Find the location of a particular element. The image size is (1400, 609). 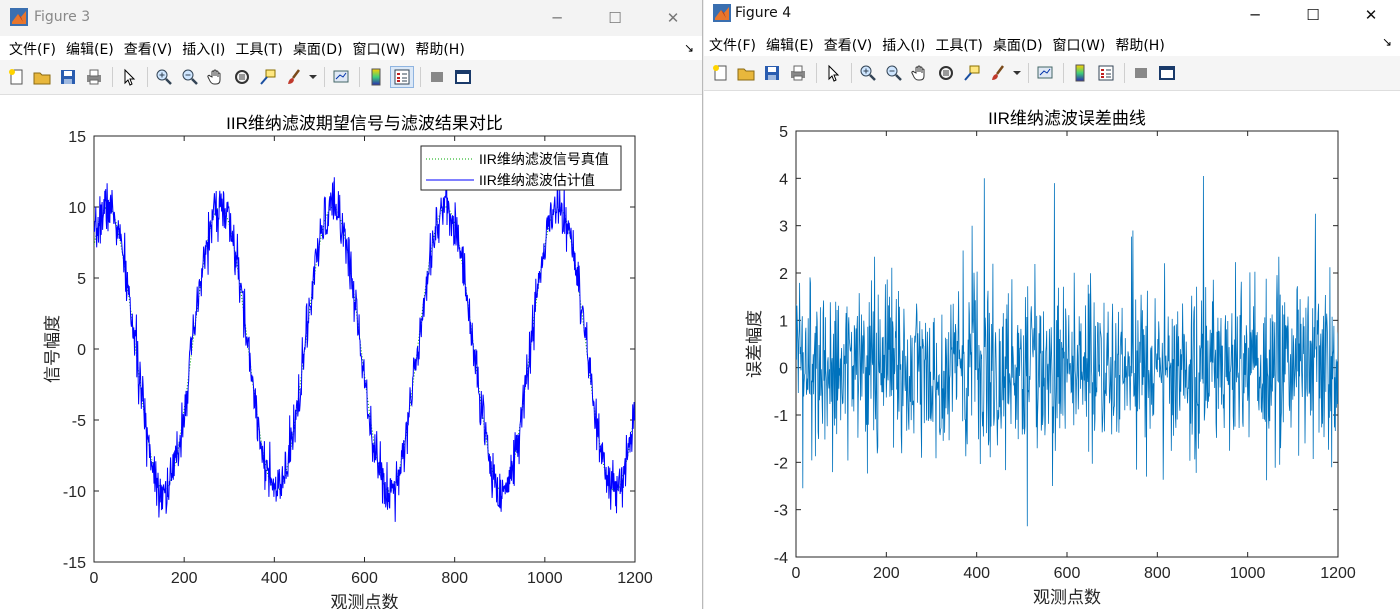

legend: IIR维纳滤波信号真值 IIR维纳滤波估计值 is located at coordinates (521, 168).